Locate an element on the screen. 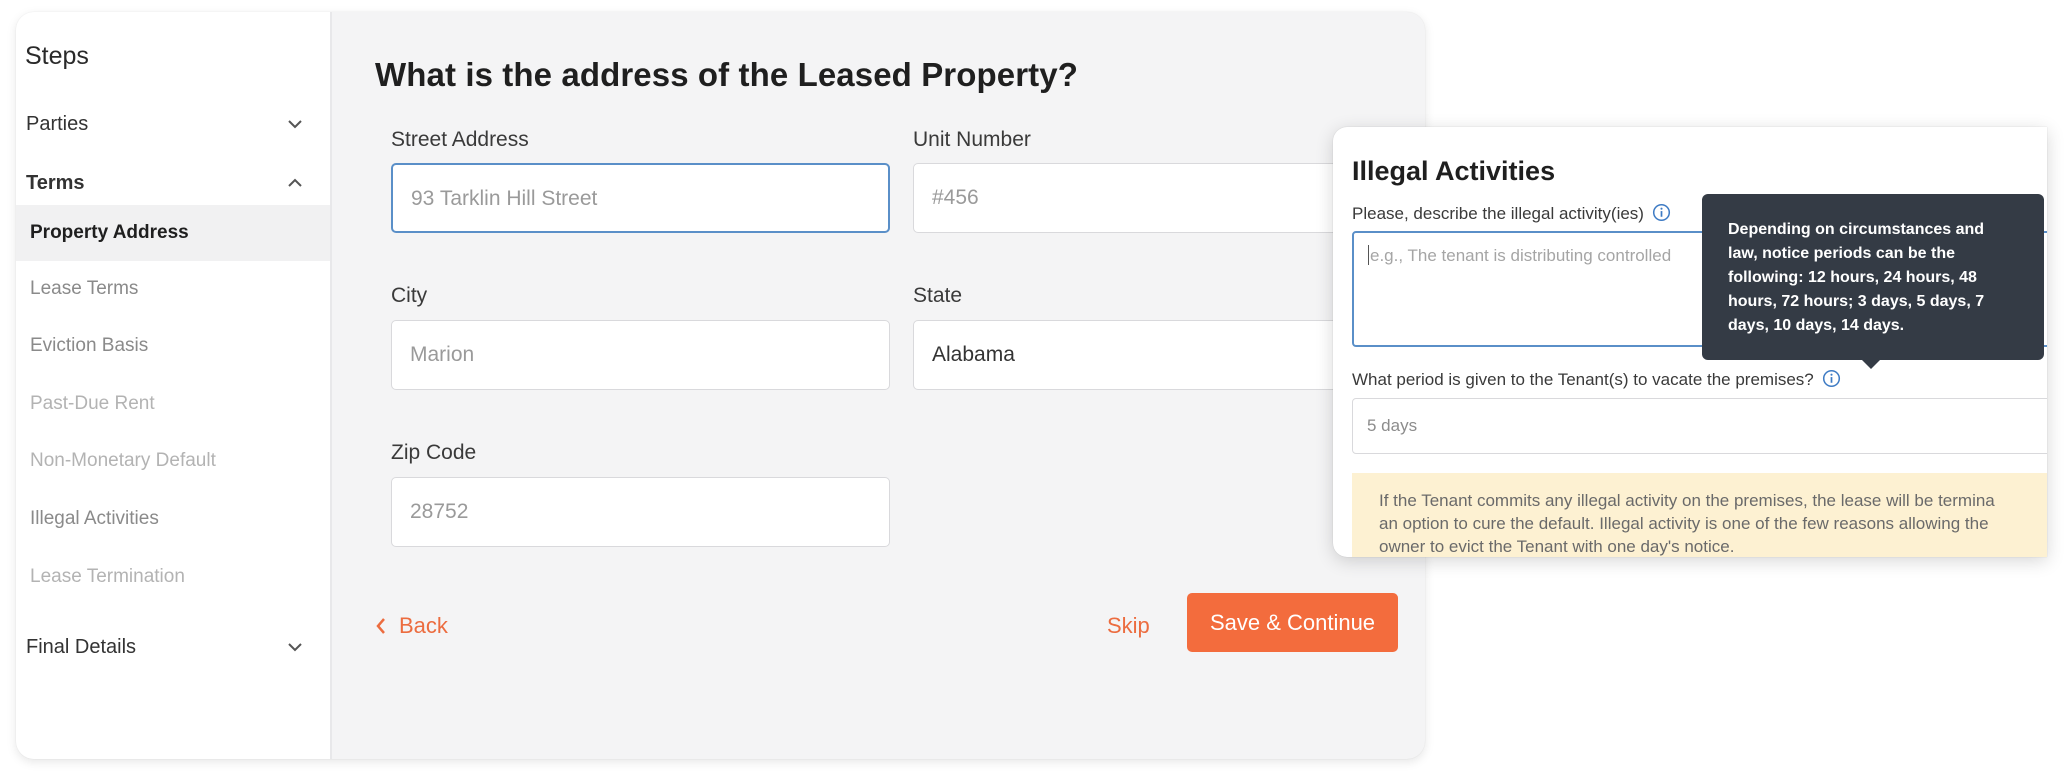 Image resolution: width=2064 pixels, height=780 pixels. state-select: Alabama is located at coordinates (1128, 355).